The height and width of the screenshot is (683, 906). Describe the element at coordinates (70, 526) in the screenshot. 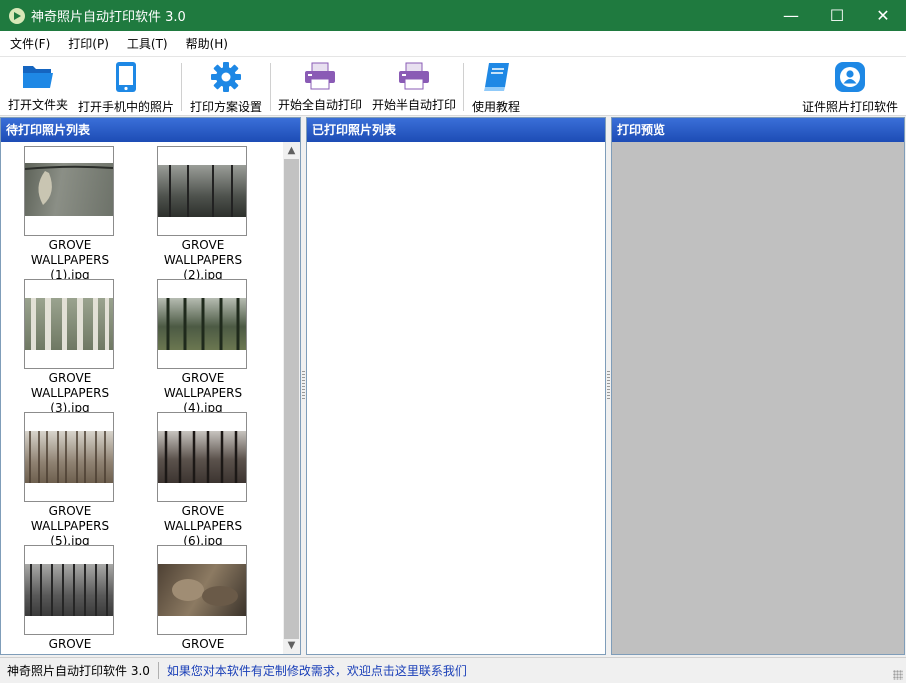

I see `photo-caption: GROVE WALLPAPERS (5).jpg` at that location.